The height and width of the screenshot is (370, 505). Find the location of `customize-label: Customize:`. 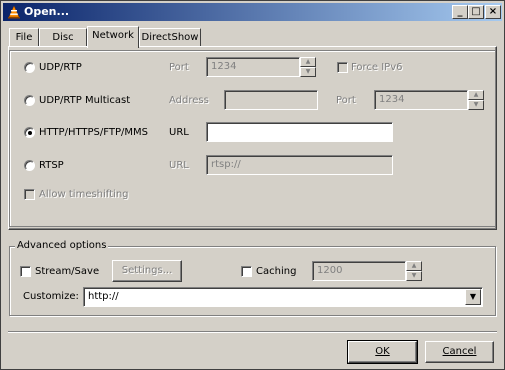

customize-label: Customize: is located at coordinates (51, 296).